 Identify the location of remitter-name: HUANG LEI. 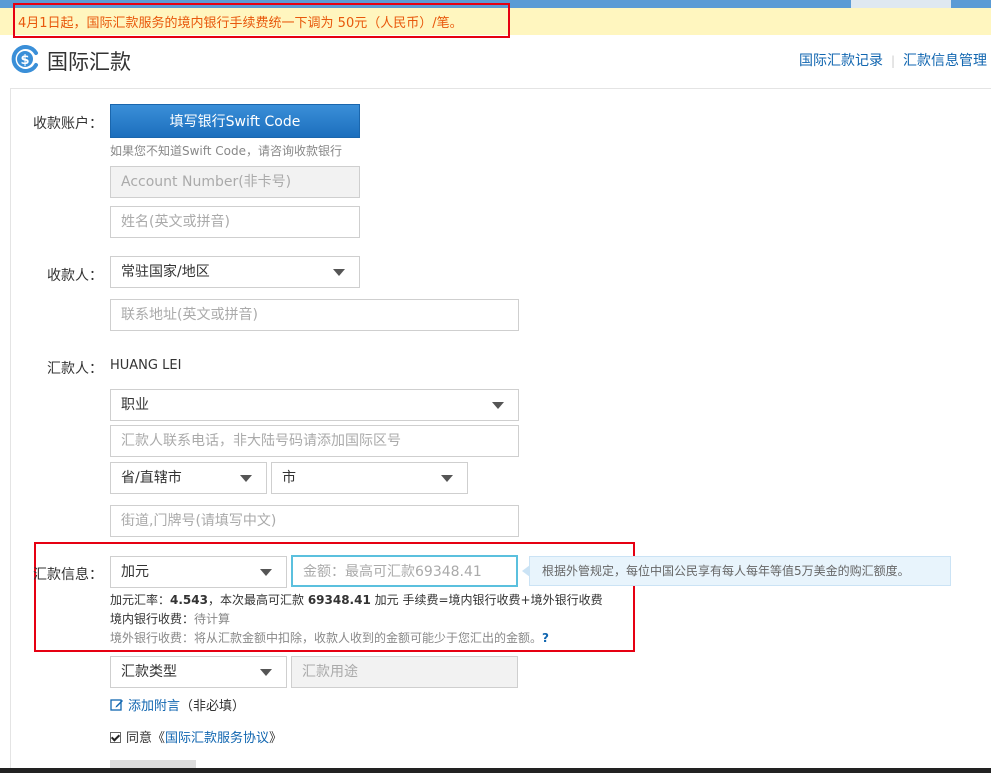
(146, 365).